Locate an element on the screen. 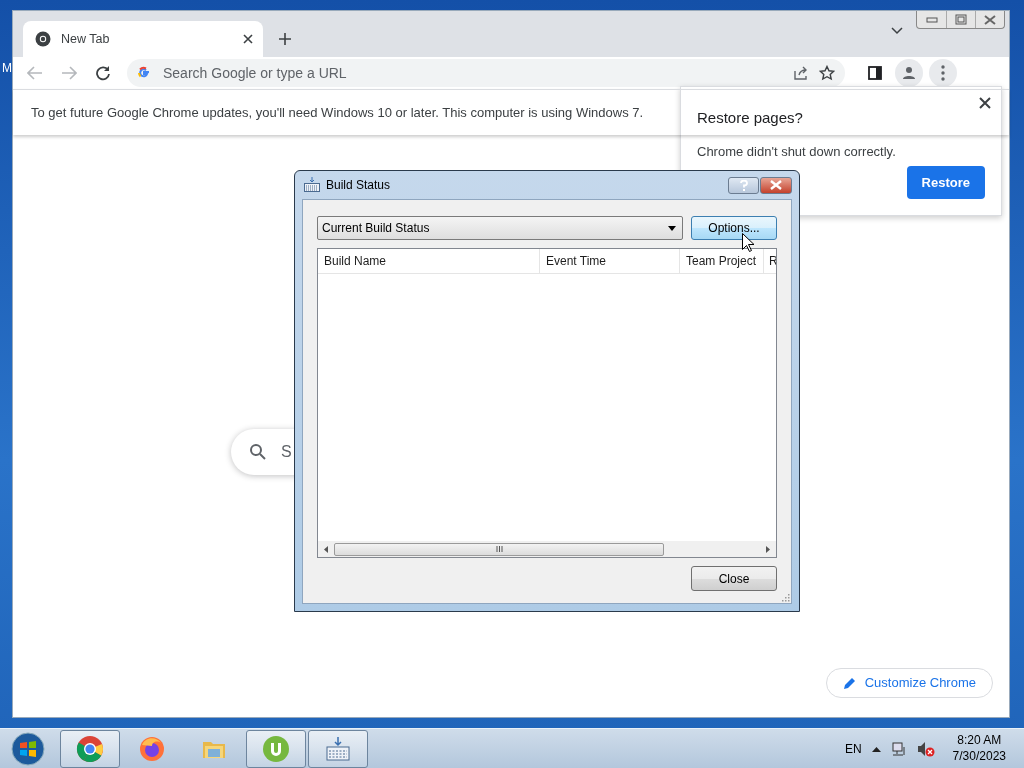  resize-grip-icon is located at coordinates (785, 597).